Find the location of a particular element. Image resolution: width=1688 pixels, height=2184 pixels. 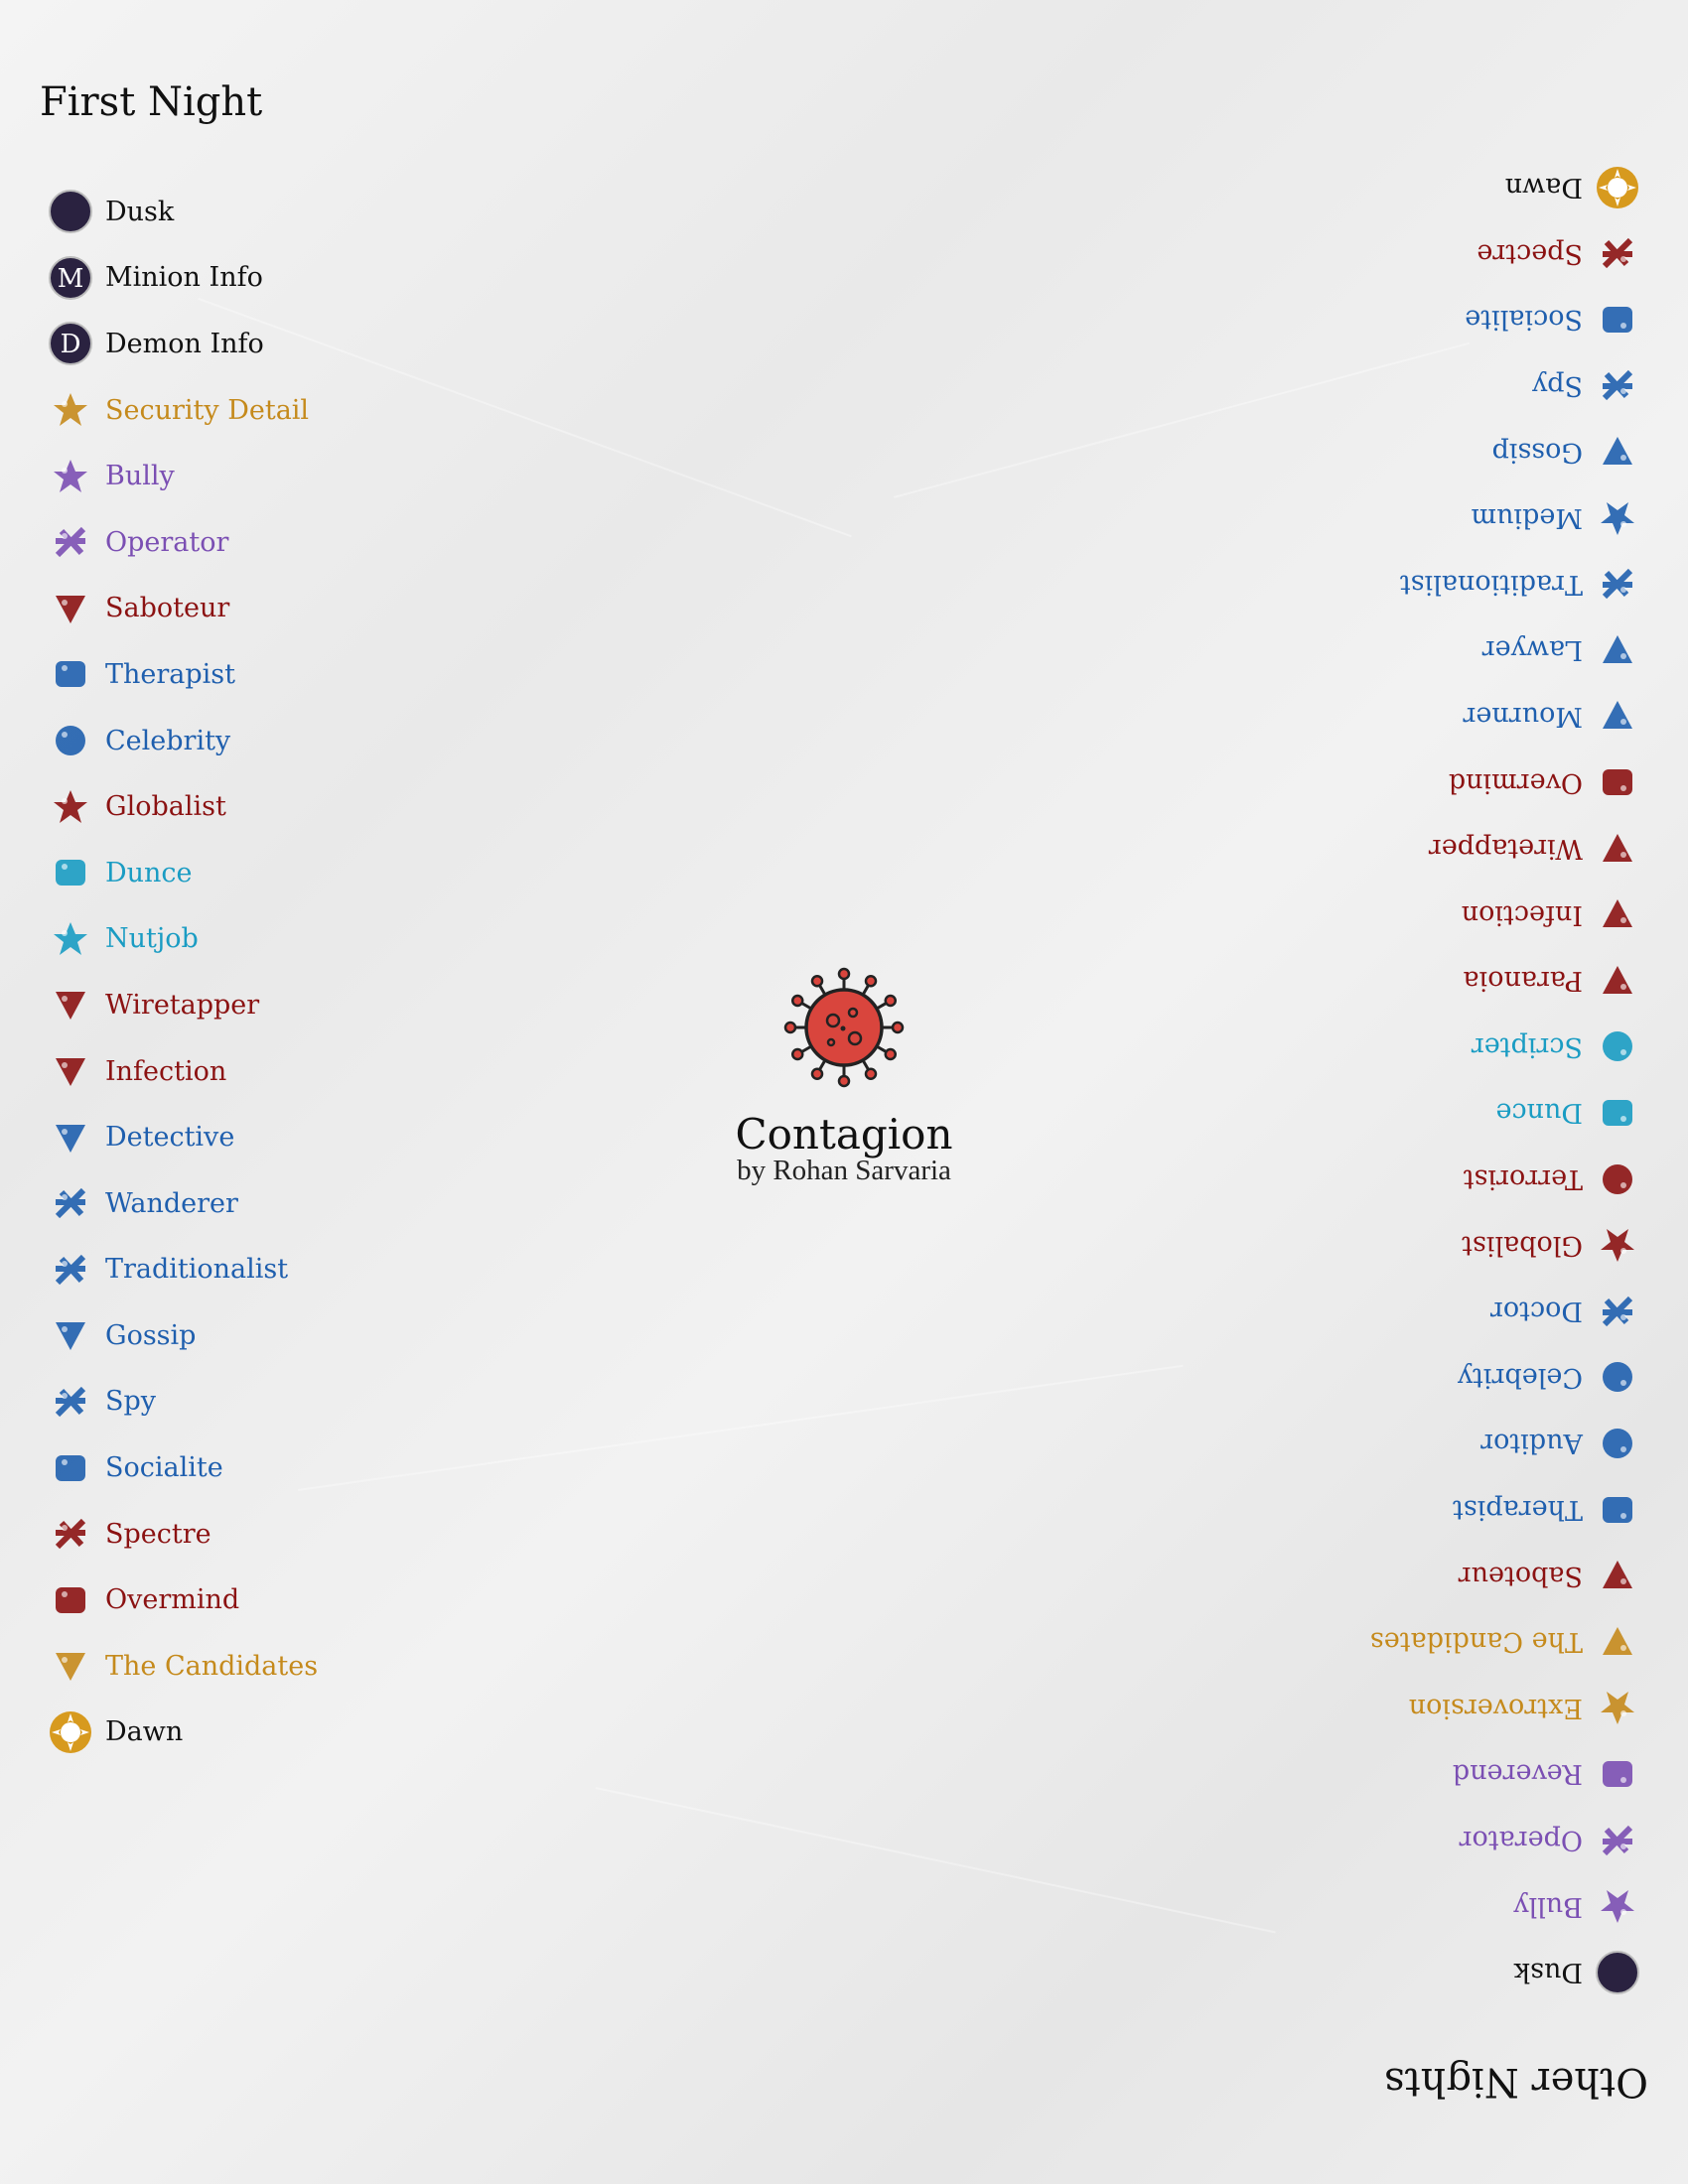

night-order-item: Saboteur is located at coordinates (1505, 1576).